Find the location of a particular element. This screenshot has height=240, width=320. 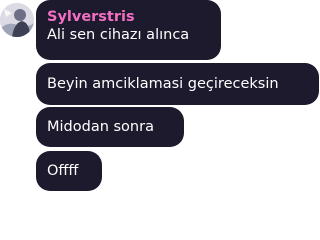

message-bubble: Midodan sonra is located at coordinates (110, 127).